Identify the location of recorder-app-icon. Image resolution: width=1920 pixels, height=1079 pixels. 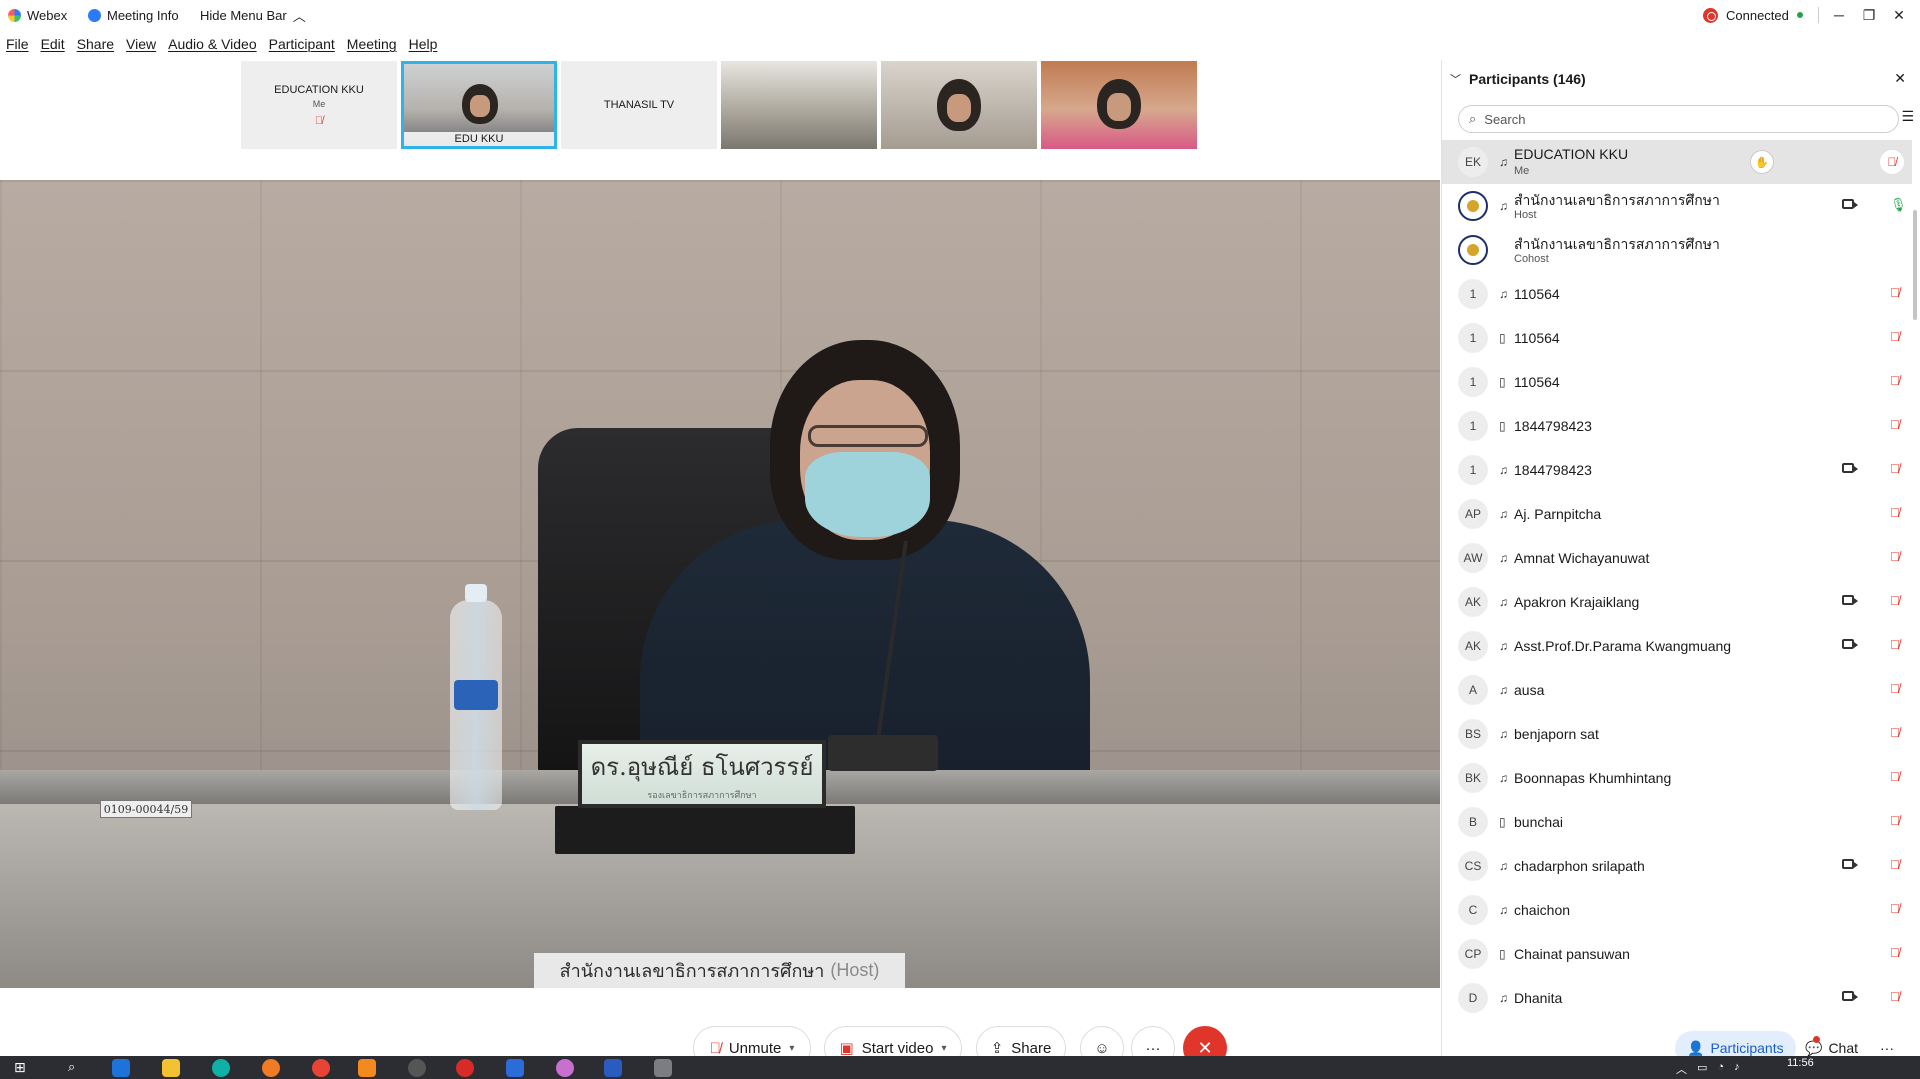
(465, 1068).